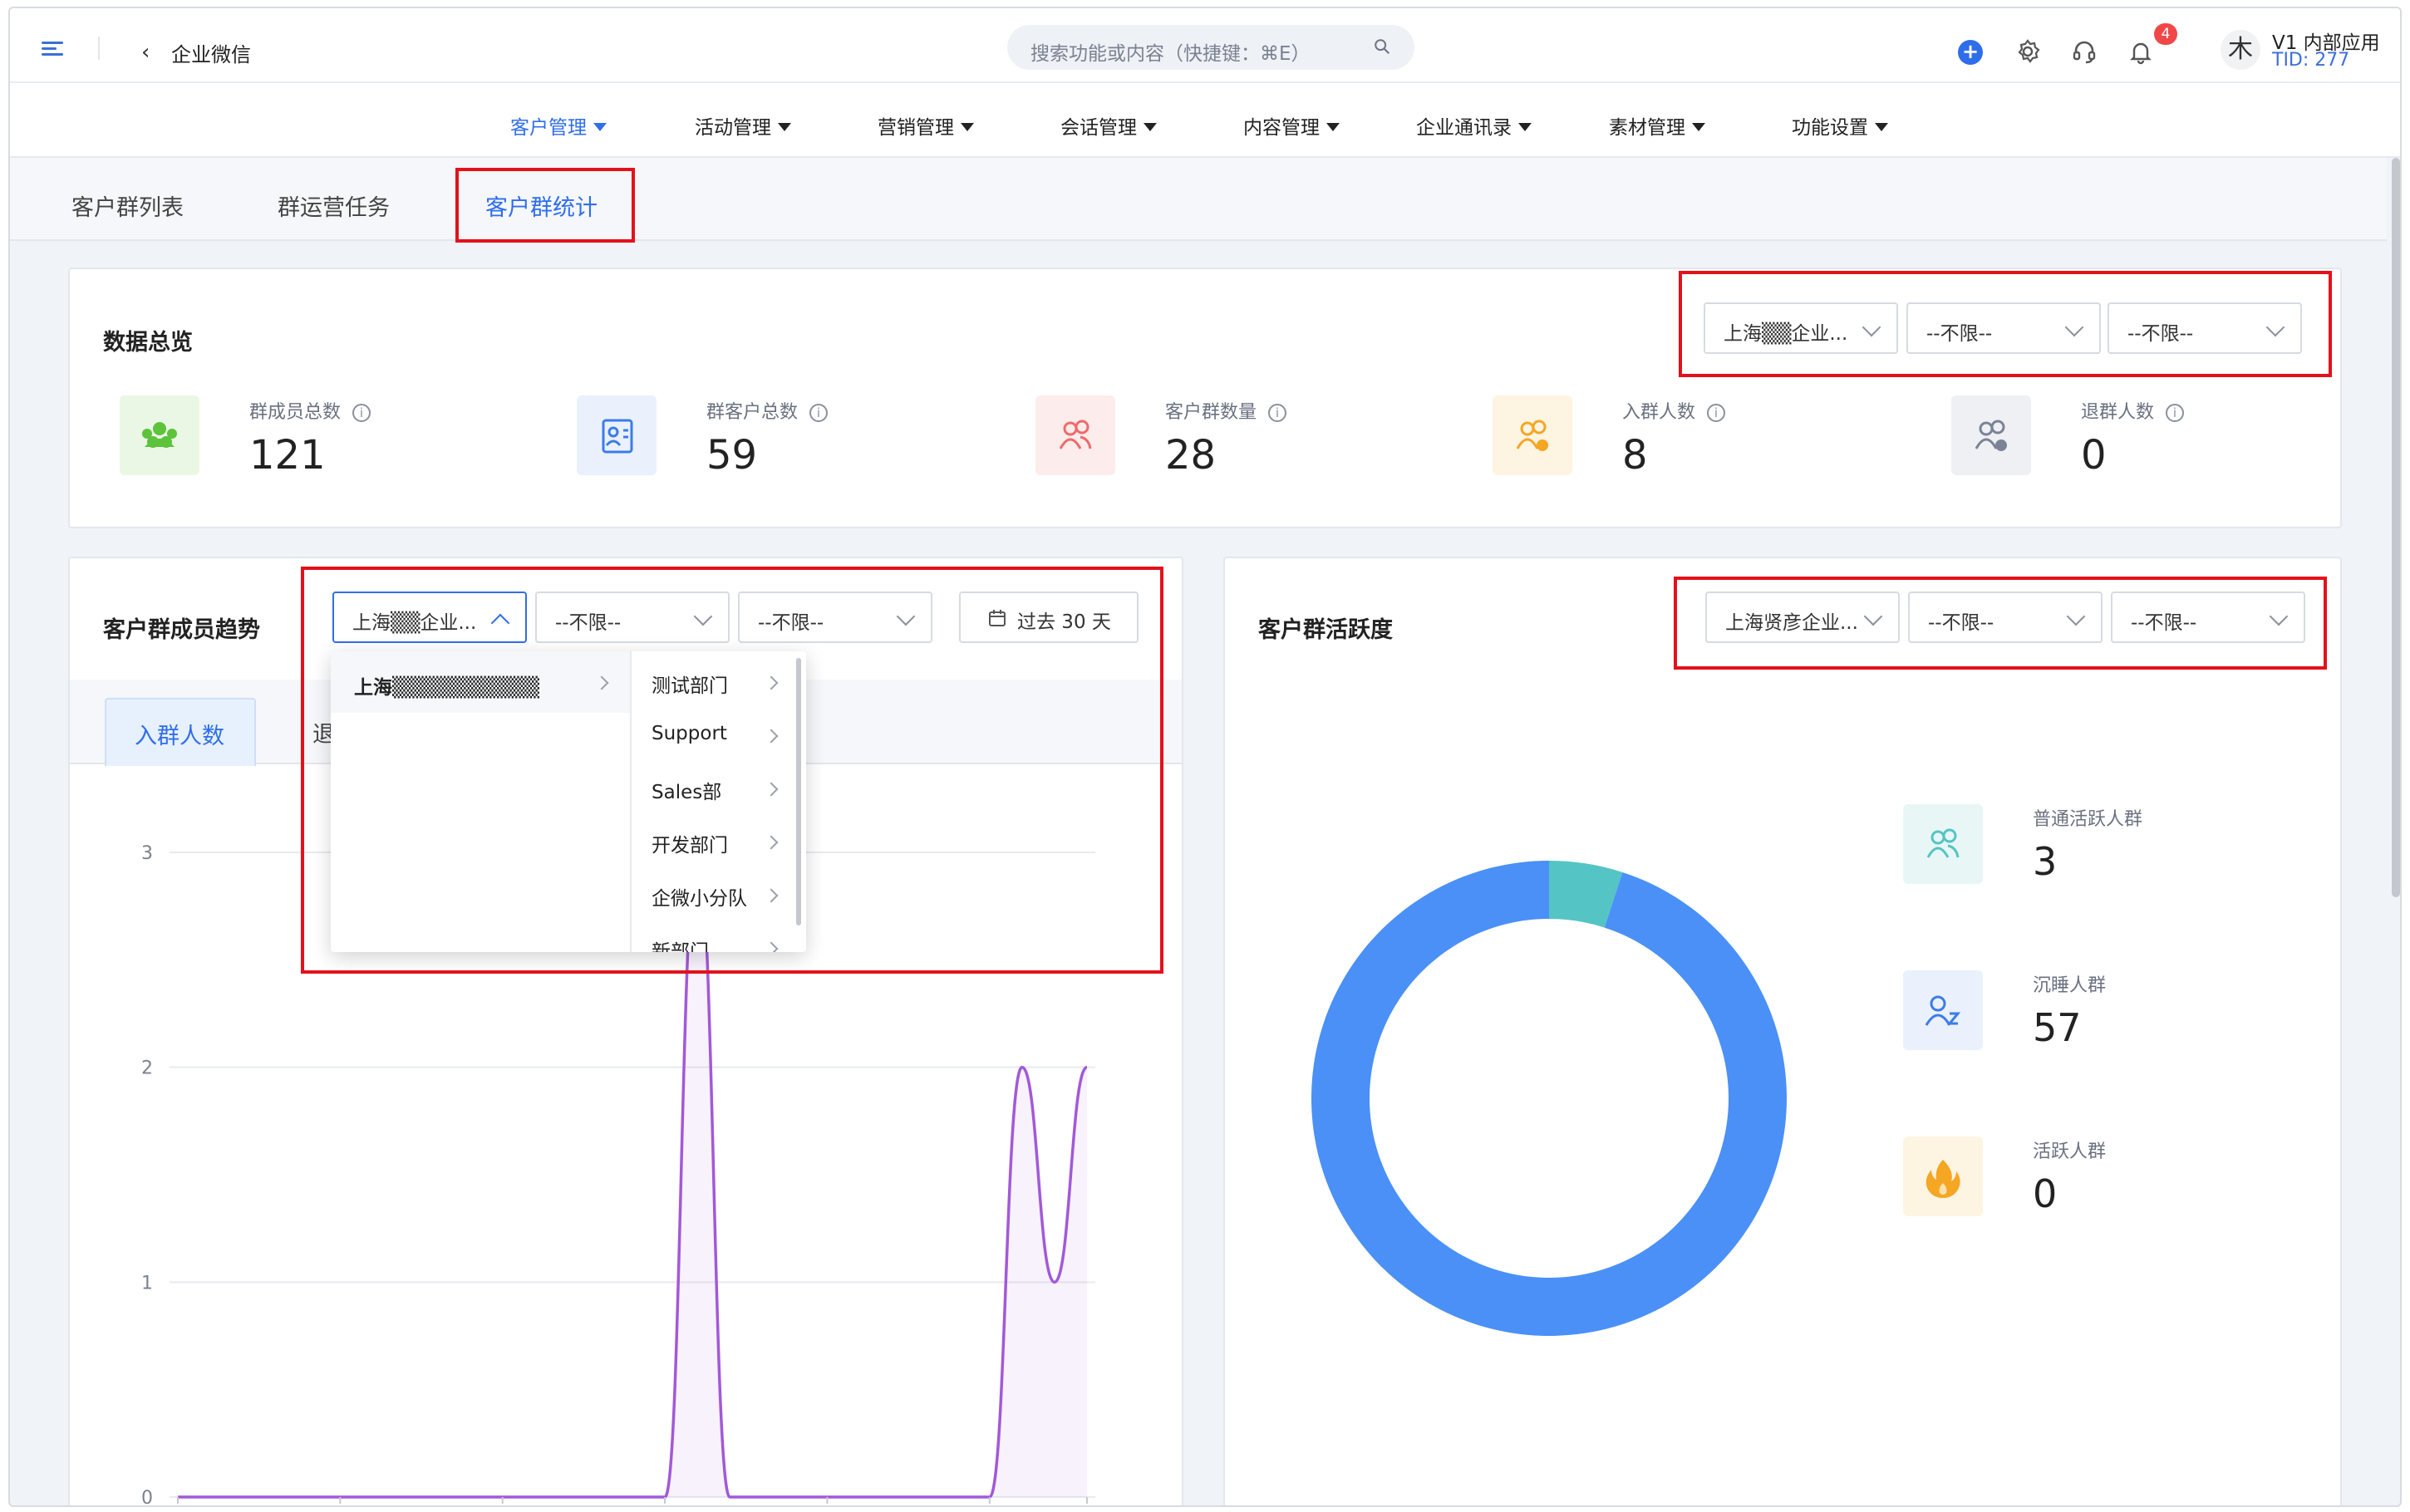  What do you see at coordinates (1657, 125) in the screenshot?
I see `nav-item-materials: 素材管理` at bounding box center [1657, 125].